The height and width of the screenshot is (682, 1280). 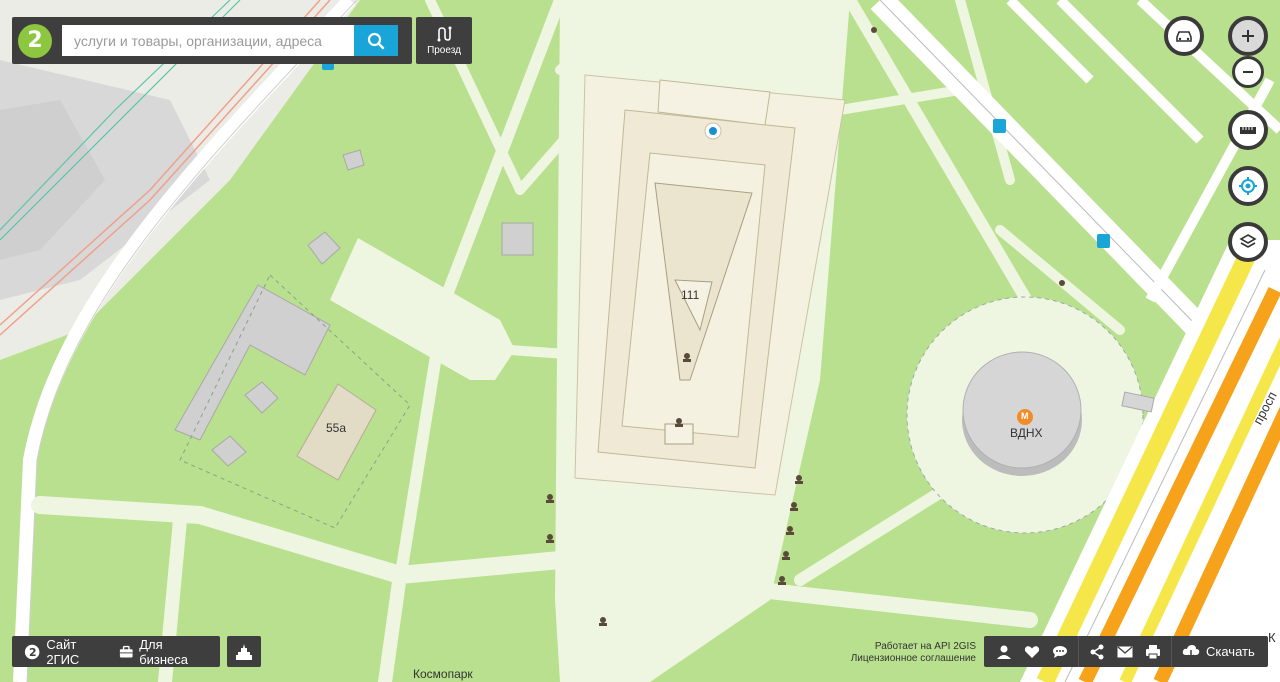 I want to click on site-2gis-link: 2 Сайт 2ГИС, so click(x=65, y=652).